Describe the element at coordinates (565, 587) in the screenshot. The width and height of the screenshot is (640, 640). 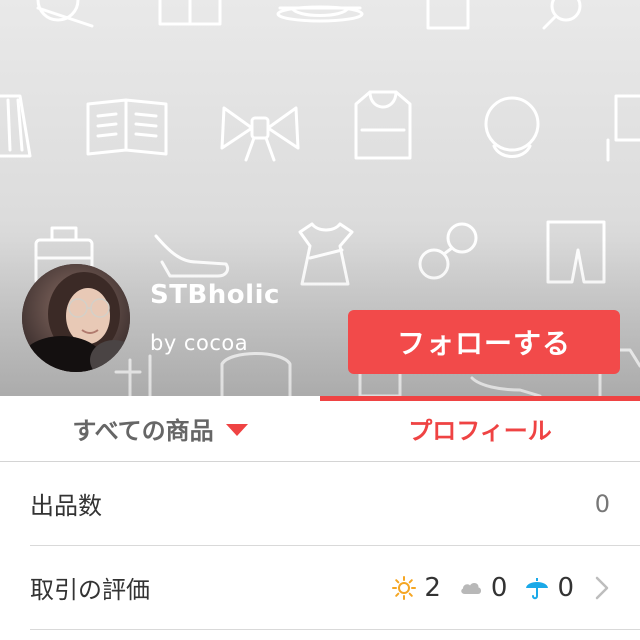
I see `rating-bad-count: 0` at that location.